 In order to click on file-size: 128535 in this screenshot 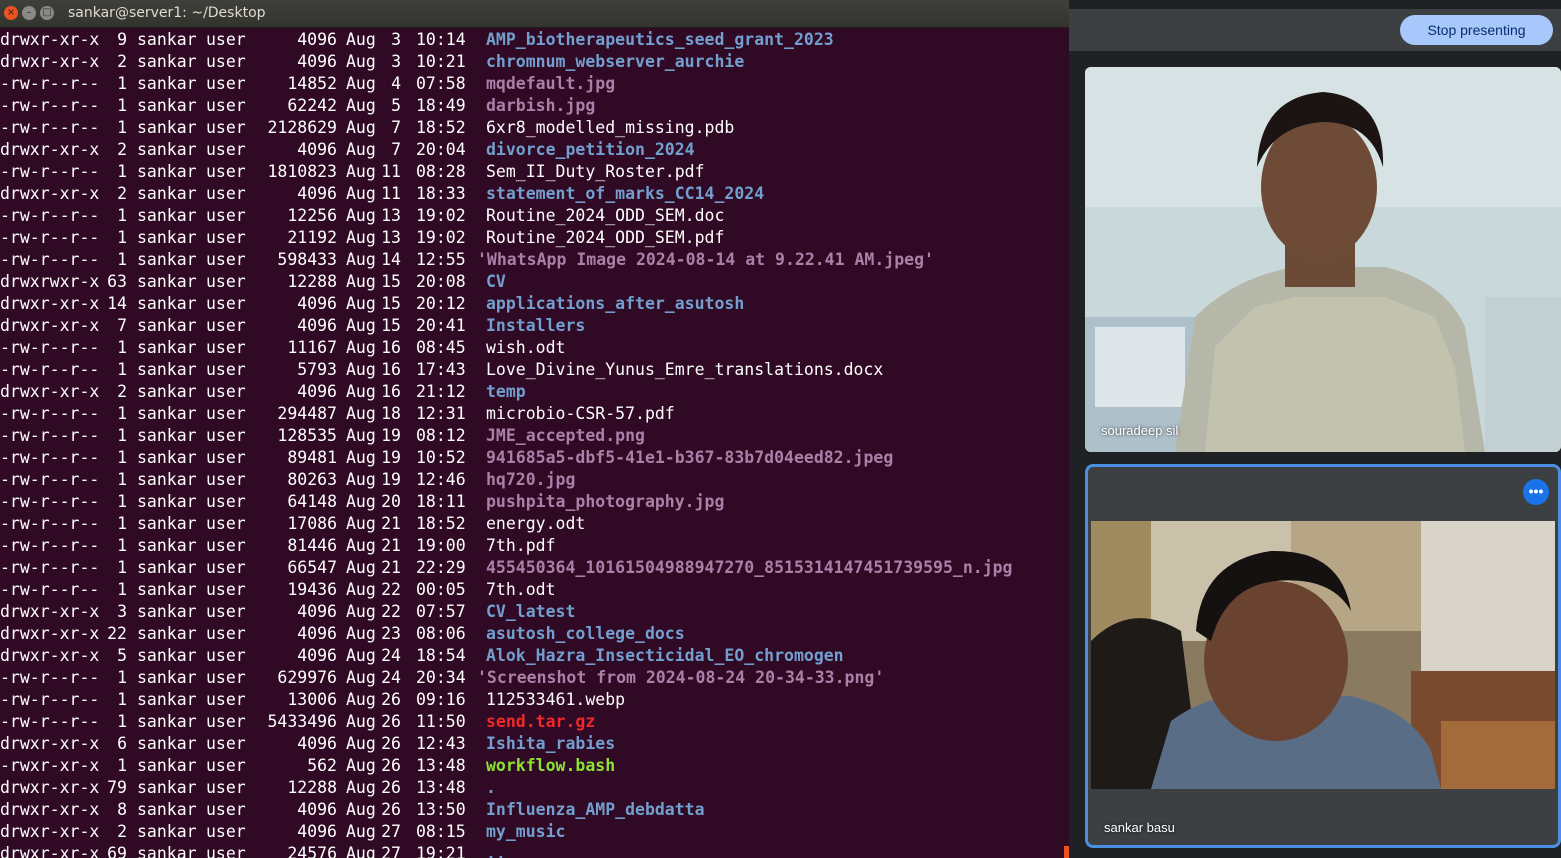, I will do `click(307, 435)`.